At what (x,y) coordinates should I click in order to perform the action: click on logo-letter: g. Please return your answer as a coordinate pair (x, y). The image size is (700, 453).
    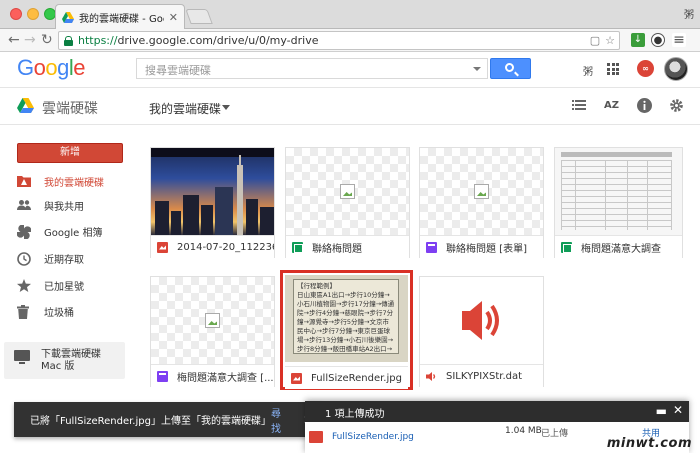
    Looking at the image, I should click on (63, 67).